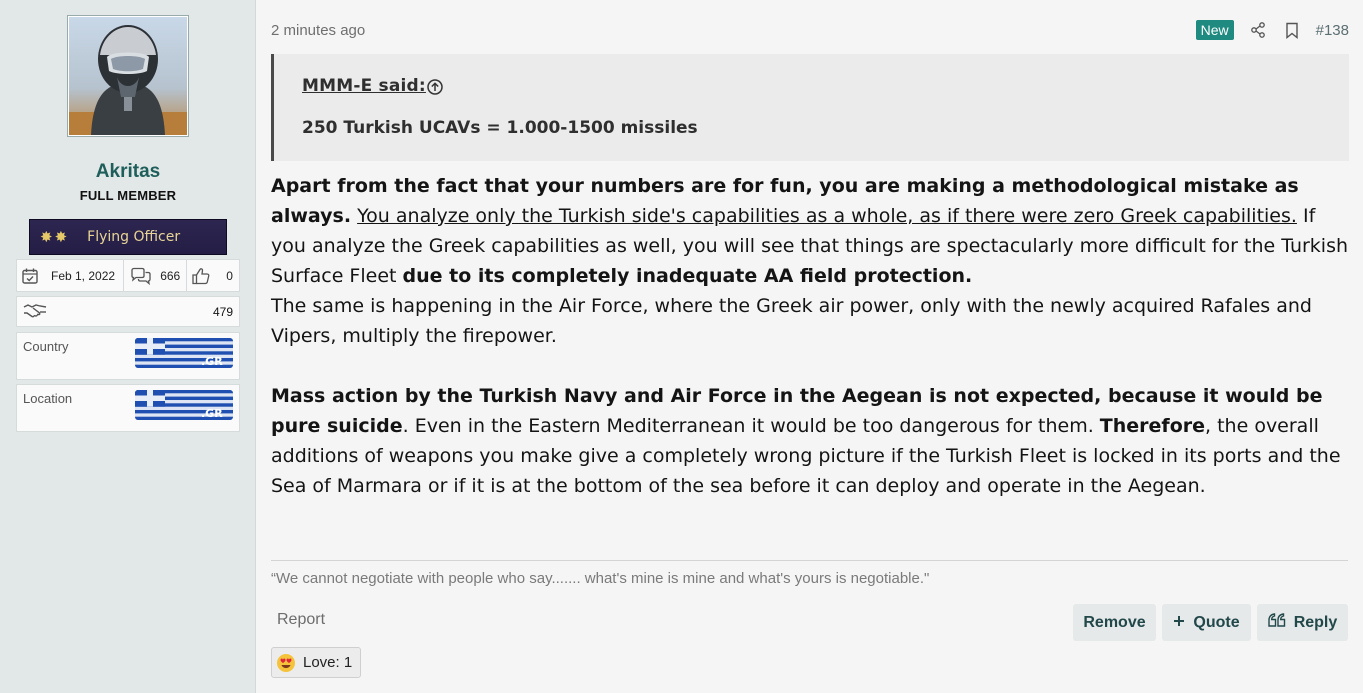 The height and width of the screenshot is (693, 1363). I want to click on post-number: #138, so click(1332, 30).